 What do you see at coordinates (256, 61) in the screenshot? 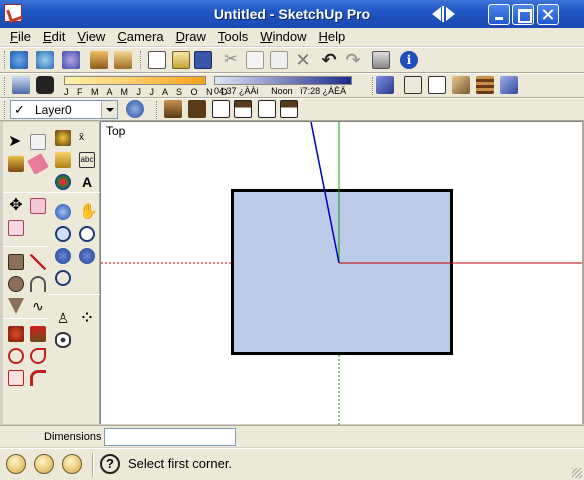
I see `copy-button` at bounding box center [256, 61].